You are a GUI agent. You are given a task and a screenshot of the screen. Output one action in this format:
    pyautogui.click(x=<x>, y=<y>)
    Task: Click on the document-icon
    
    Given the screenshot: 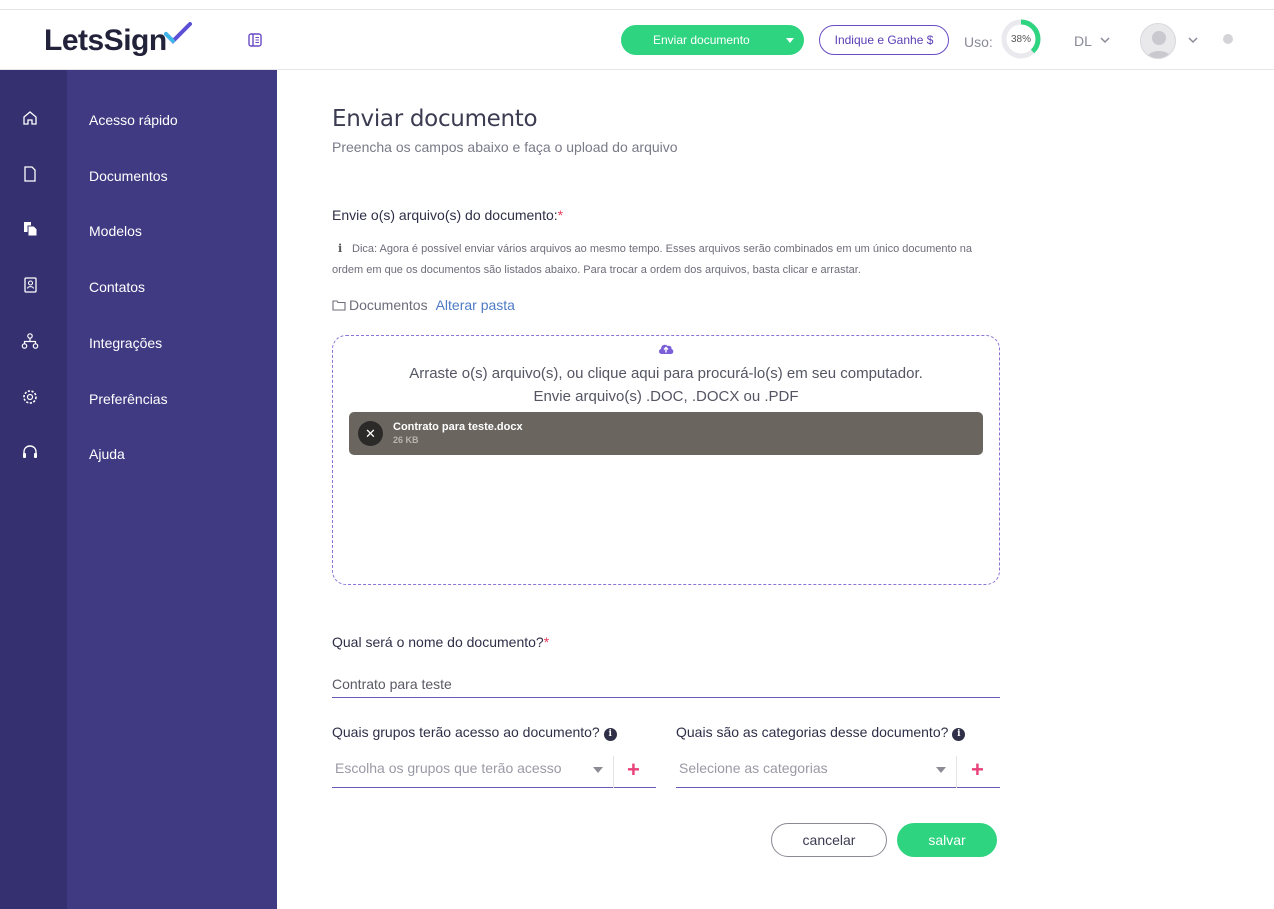 What is the action you would take?
    pyautogui.click(x=30, y=174)
    